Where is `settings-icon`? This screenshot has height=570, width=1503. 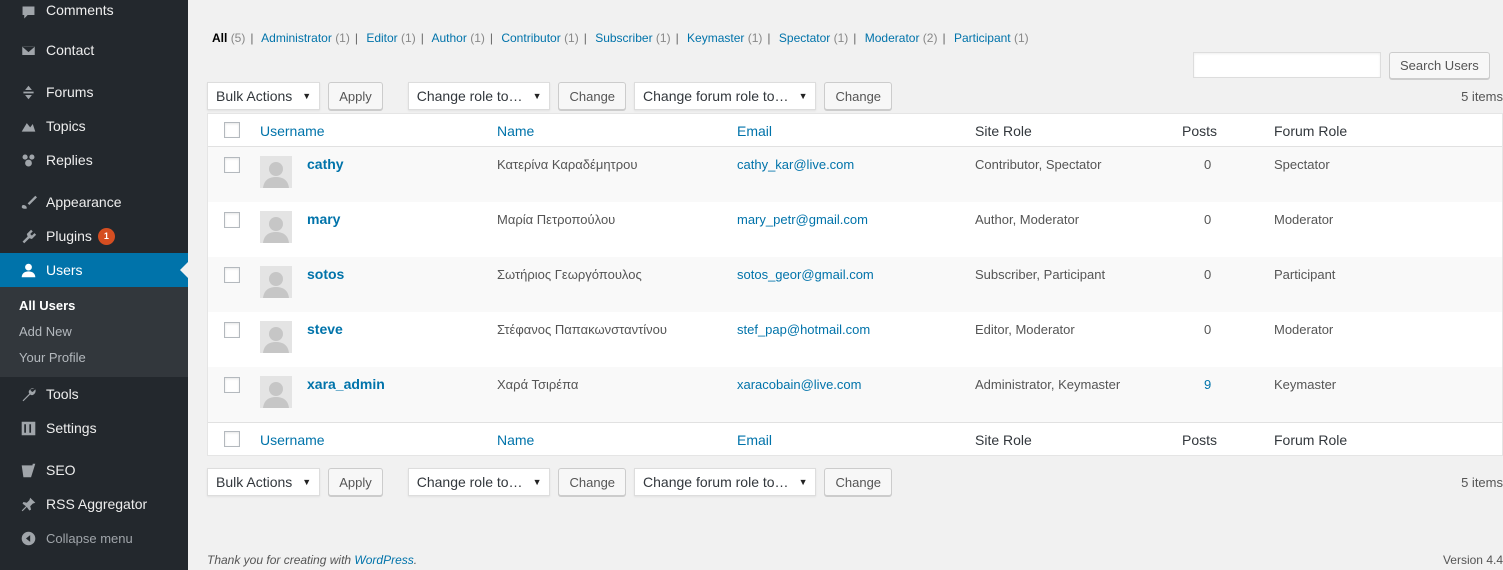
settings-icon is located at coordinates (28, 428).